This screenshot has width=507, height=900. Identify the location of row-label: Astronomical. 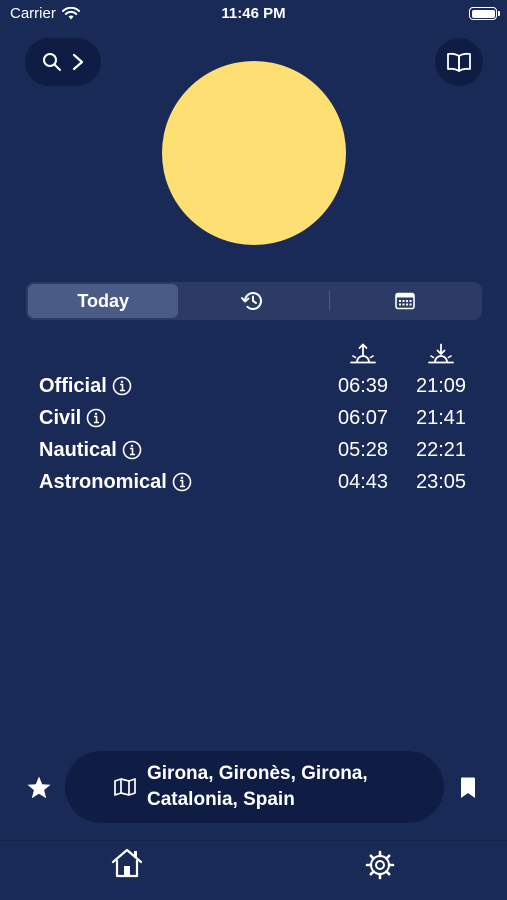
(115, 482).